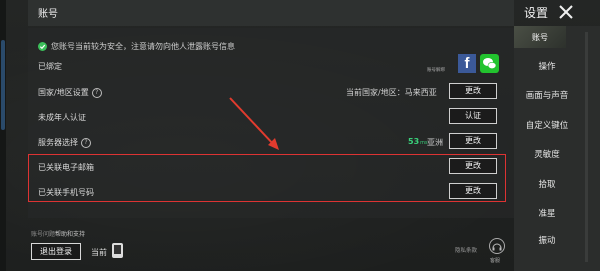 This screenshot has width=600, height=271. I want to click on footer-help: 账号问题帮助和支持, so click(58, 233).